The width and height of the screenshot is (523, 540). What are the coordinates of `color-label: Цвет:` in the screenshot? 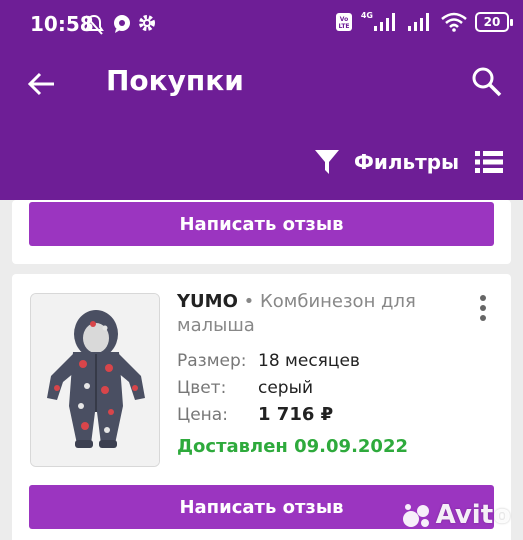 It's located at (202, 388).